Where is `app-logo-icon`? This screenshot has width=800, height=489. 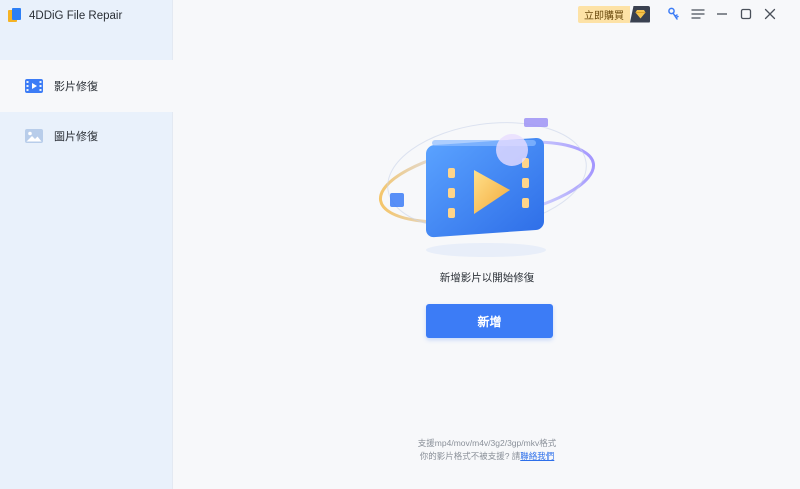 app-logo-icon is located at coordinates (15, 16).